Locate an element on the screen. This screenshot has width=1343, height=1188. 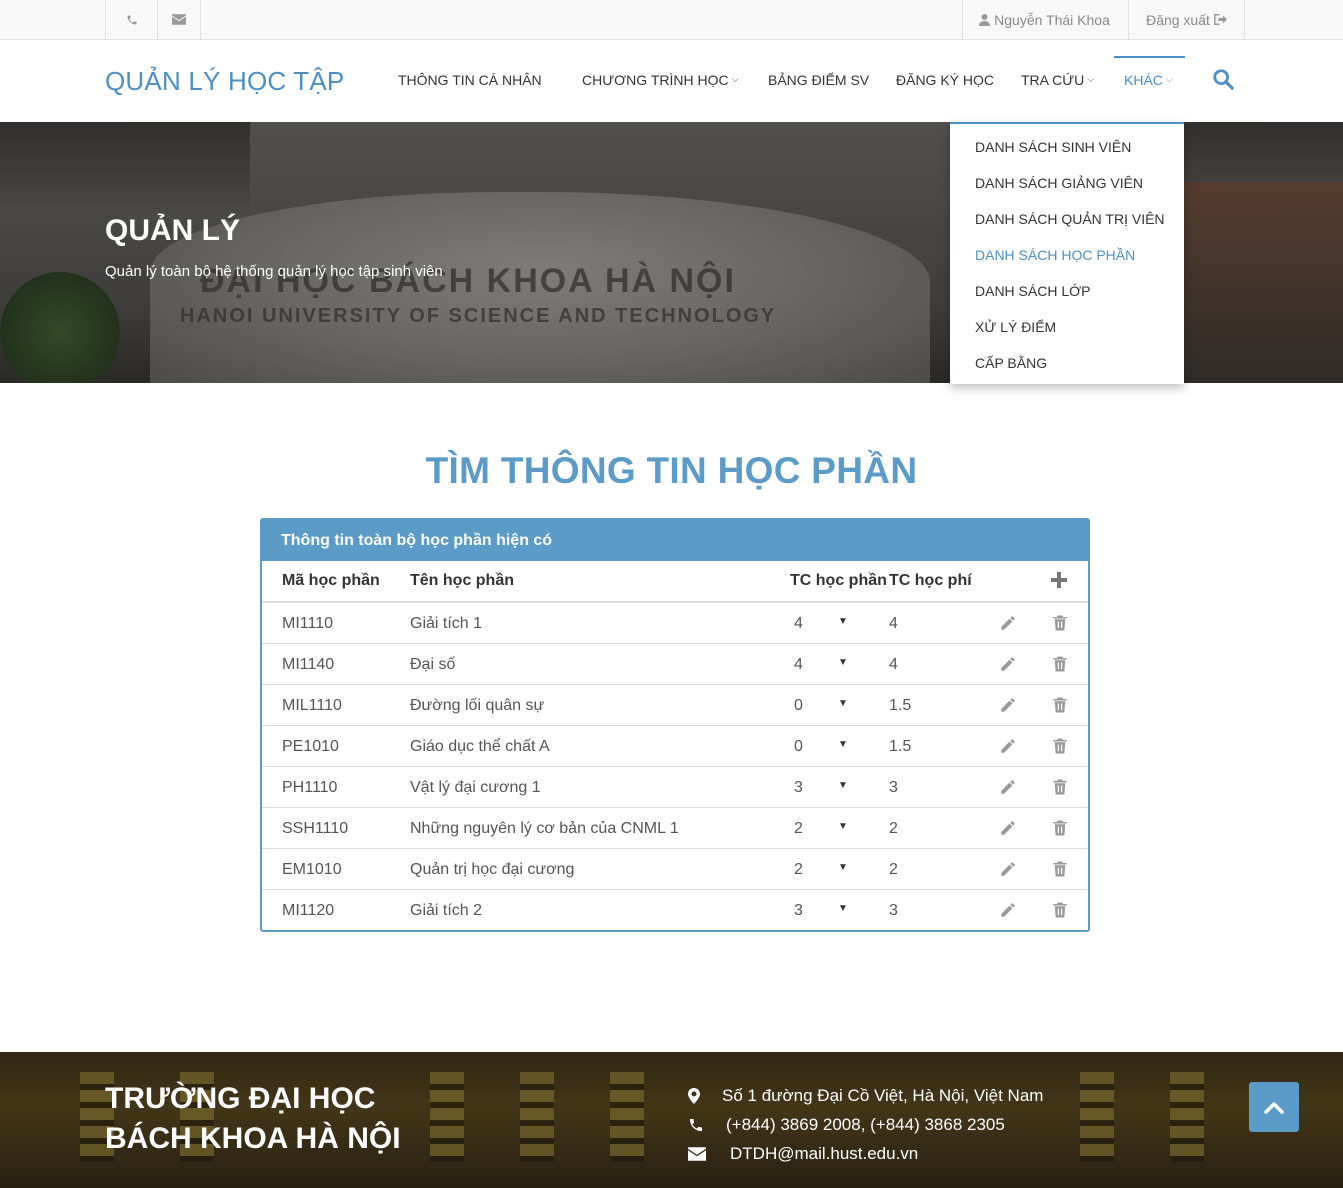
course-name: Đại số is located at coordinates (433, 664).